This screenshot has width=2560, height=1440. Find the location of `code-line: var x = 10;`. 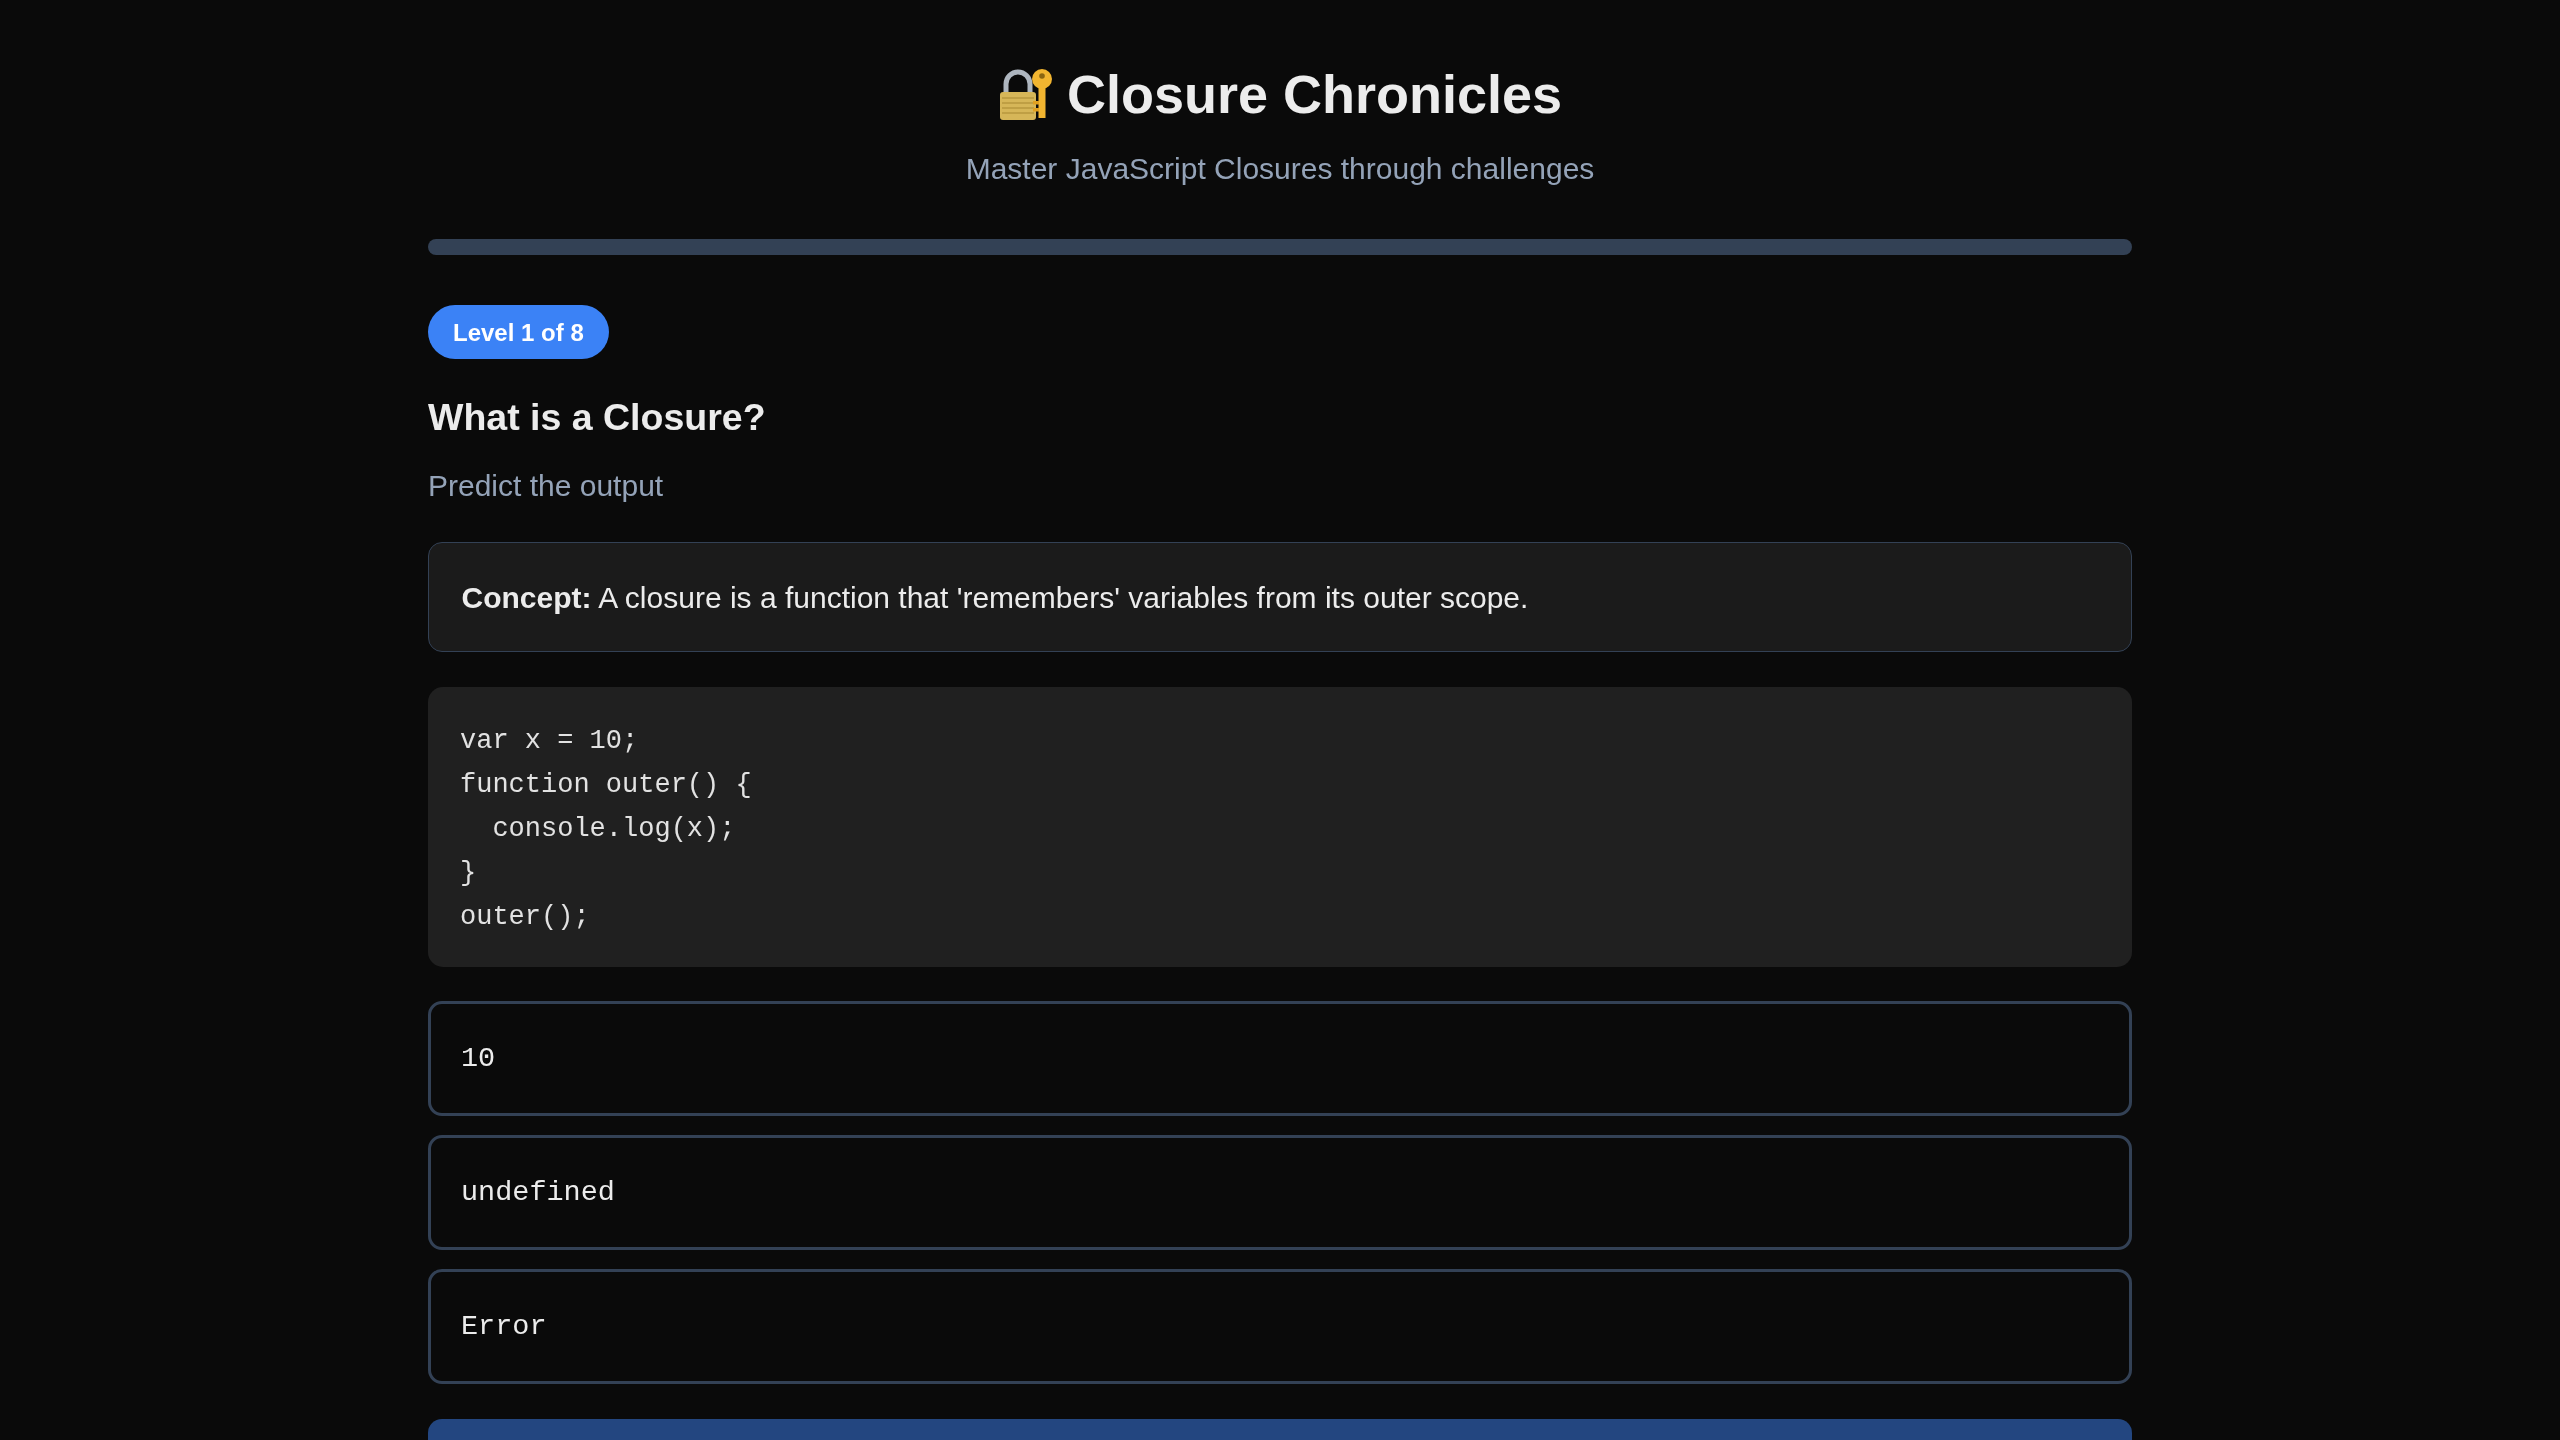

code-line: var x = 10; is located at coordinates (549, 741).